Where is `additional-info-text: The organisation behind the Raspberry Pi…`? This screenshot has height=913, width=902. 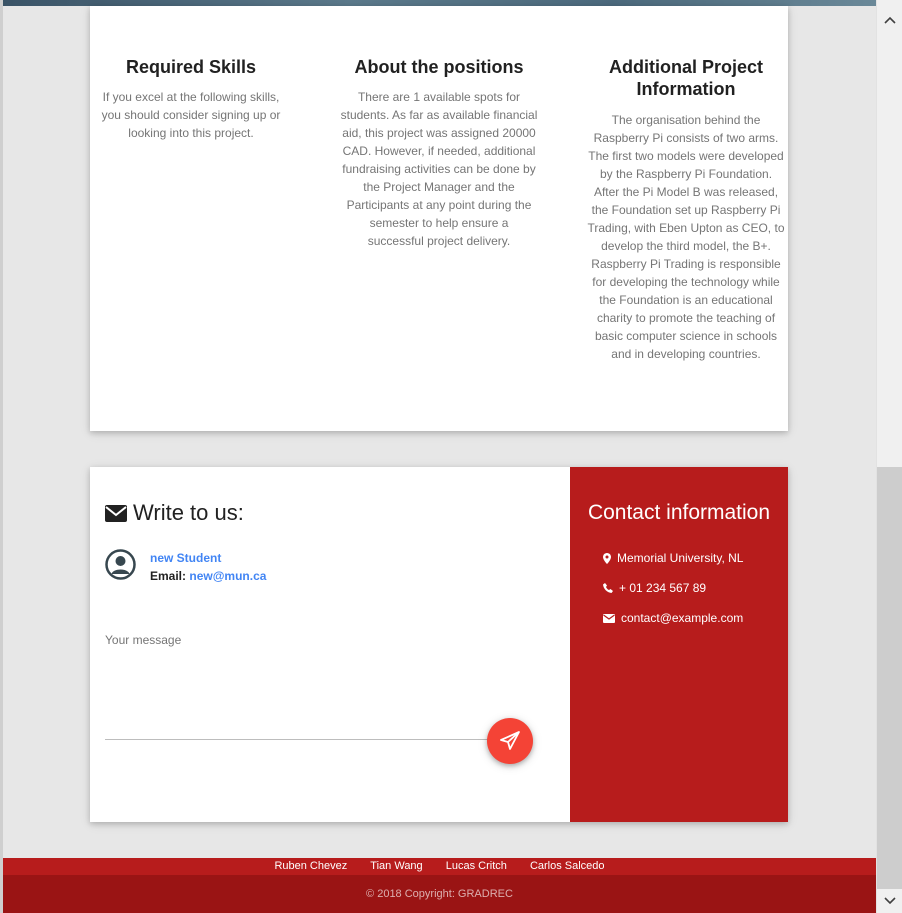 additional-info-text: The organisation behind the Raspberry Pi… is located at coordinates (686, 237).